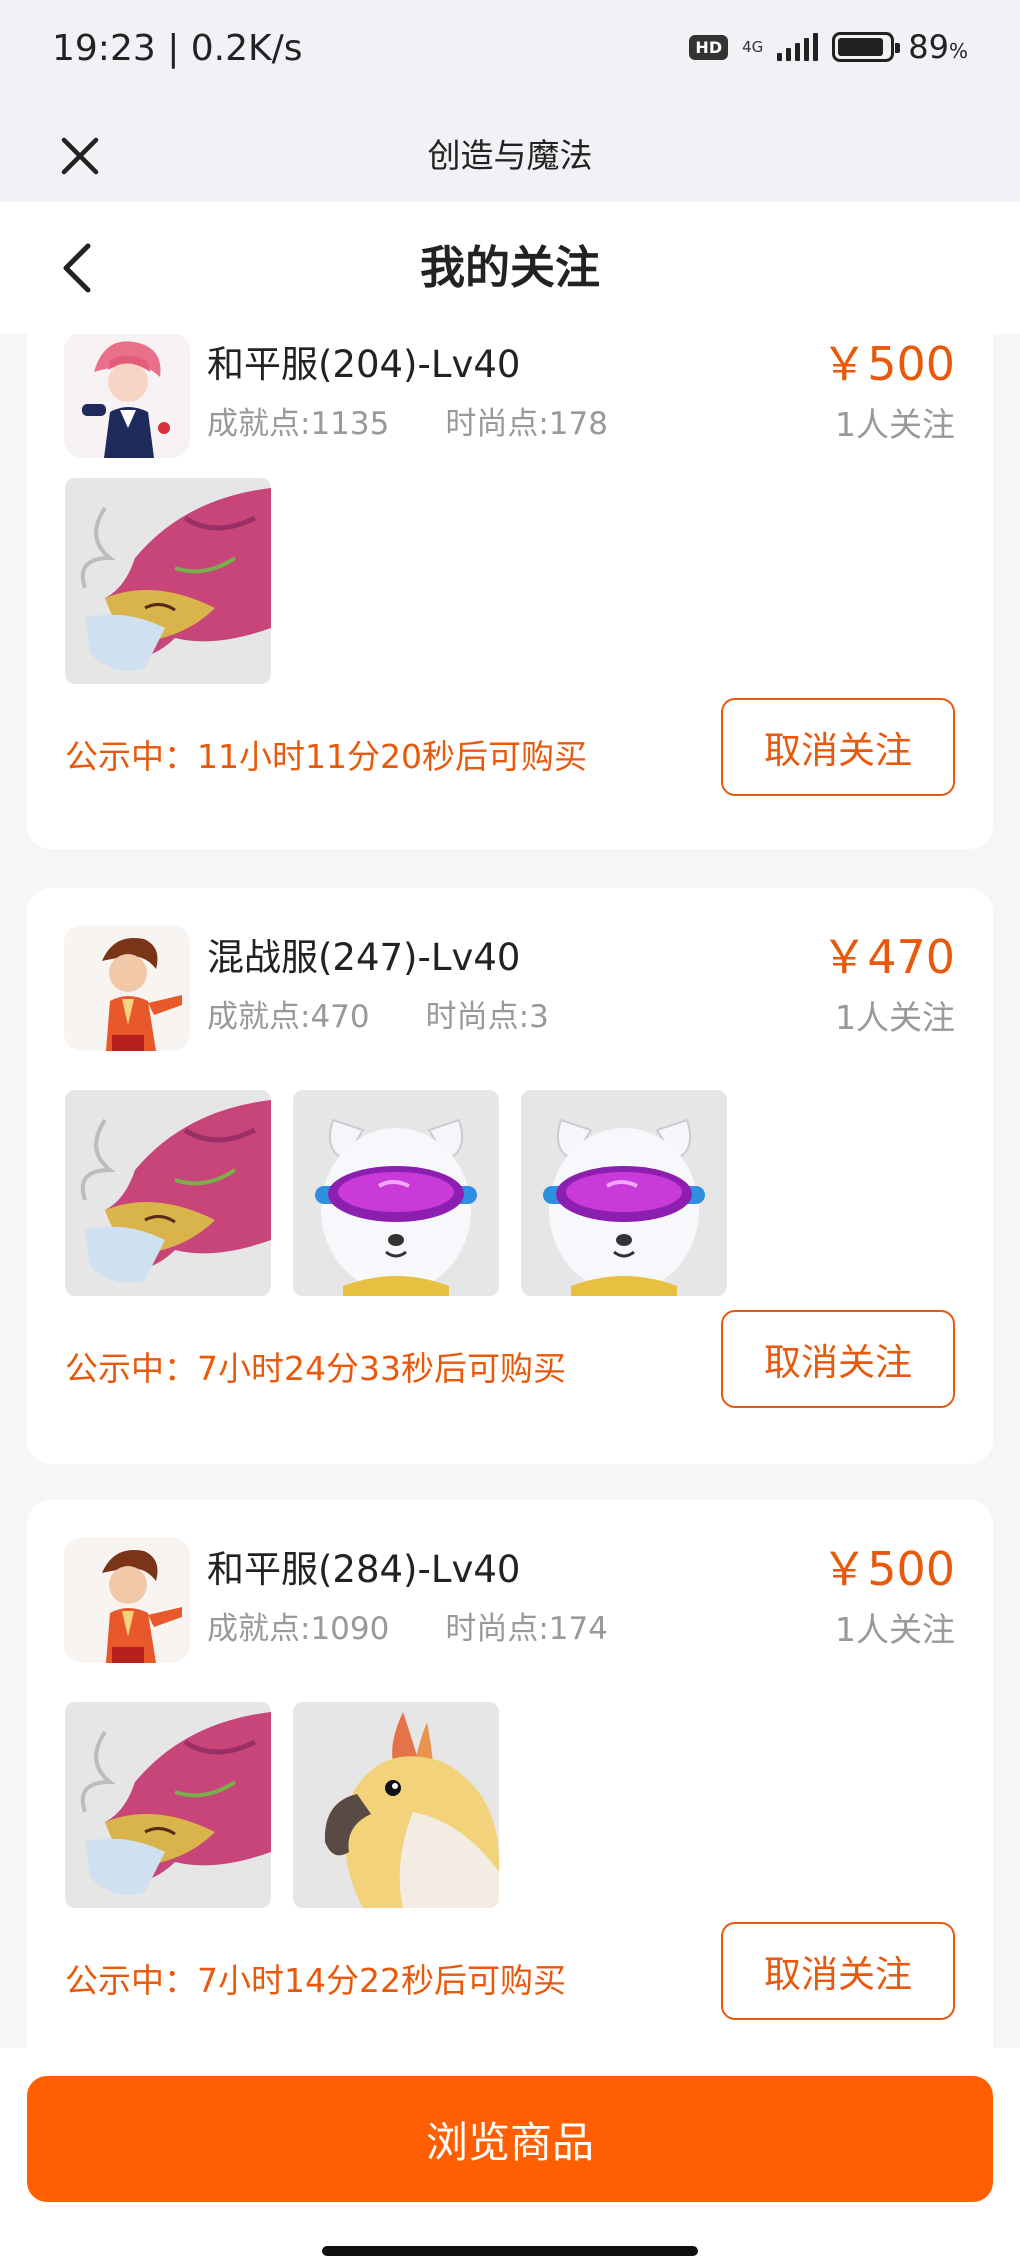 The image size is (1020, 2267). Describe the element at coordinates (396, 1805) in the screenshot. I see `cockatoo-pet-thumbnail` at that location.